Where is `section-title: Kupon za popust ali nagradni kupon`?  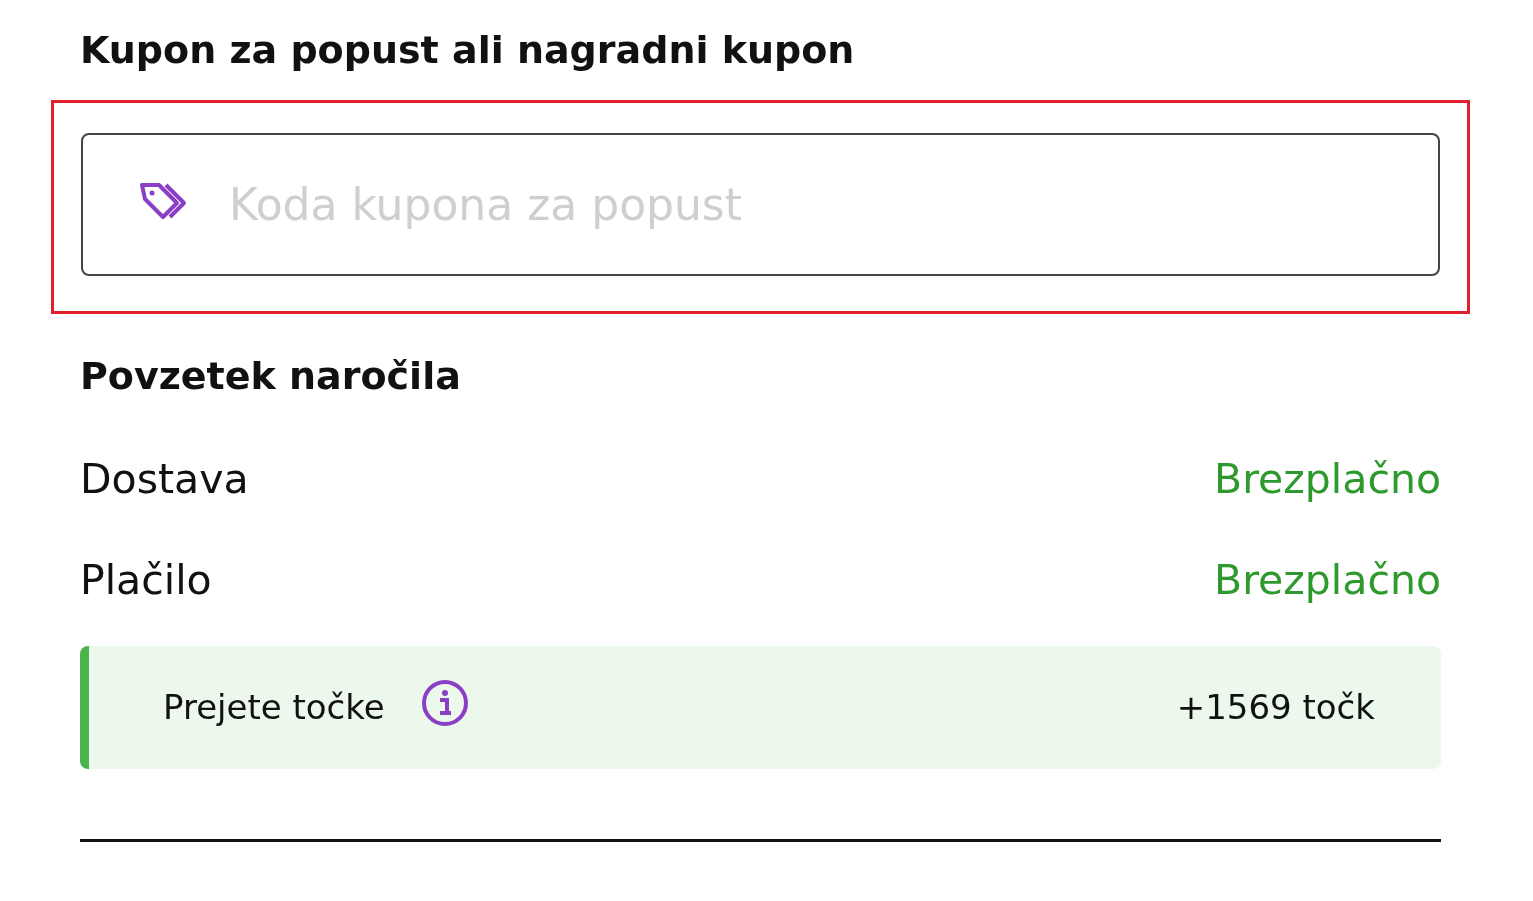 section-title: Kupon za popust ali nagradni kupon is located at coordinates (468, 51).